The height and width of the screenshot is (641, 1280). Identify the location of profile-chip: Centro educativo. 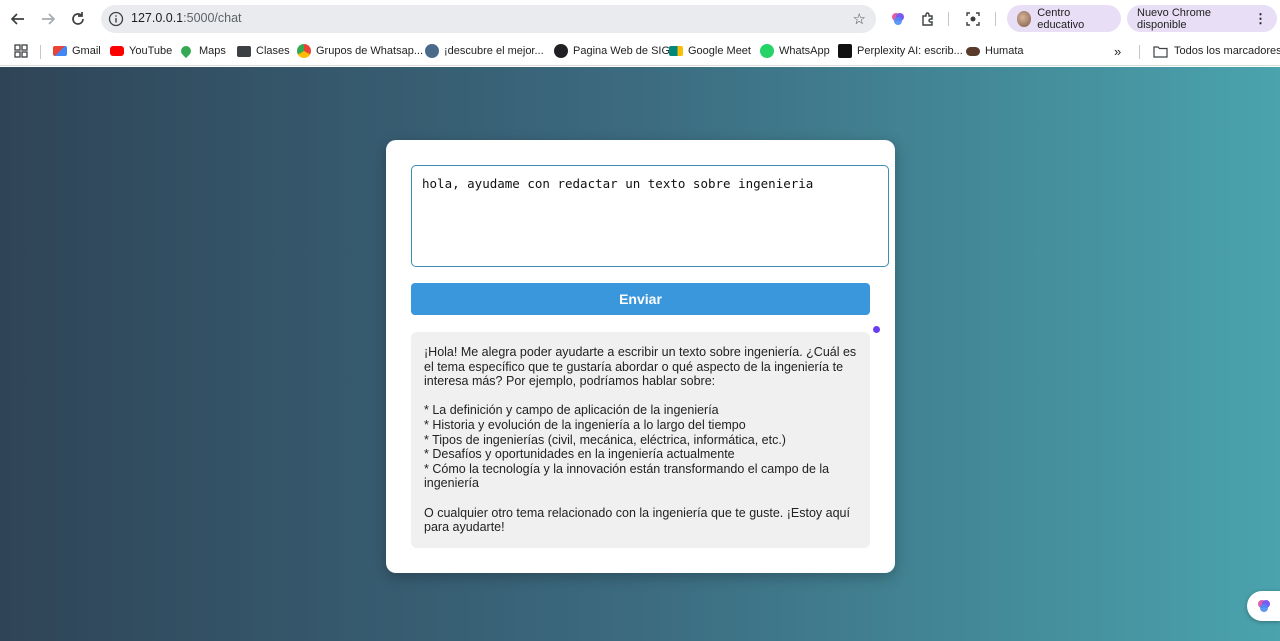
(1064, 18).